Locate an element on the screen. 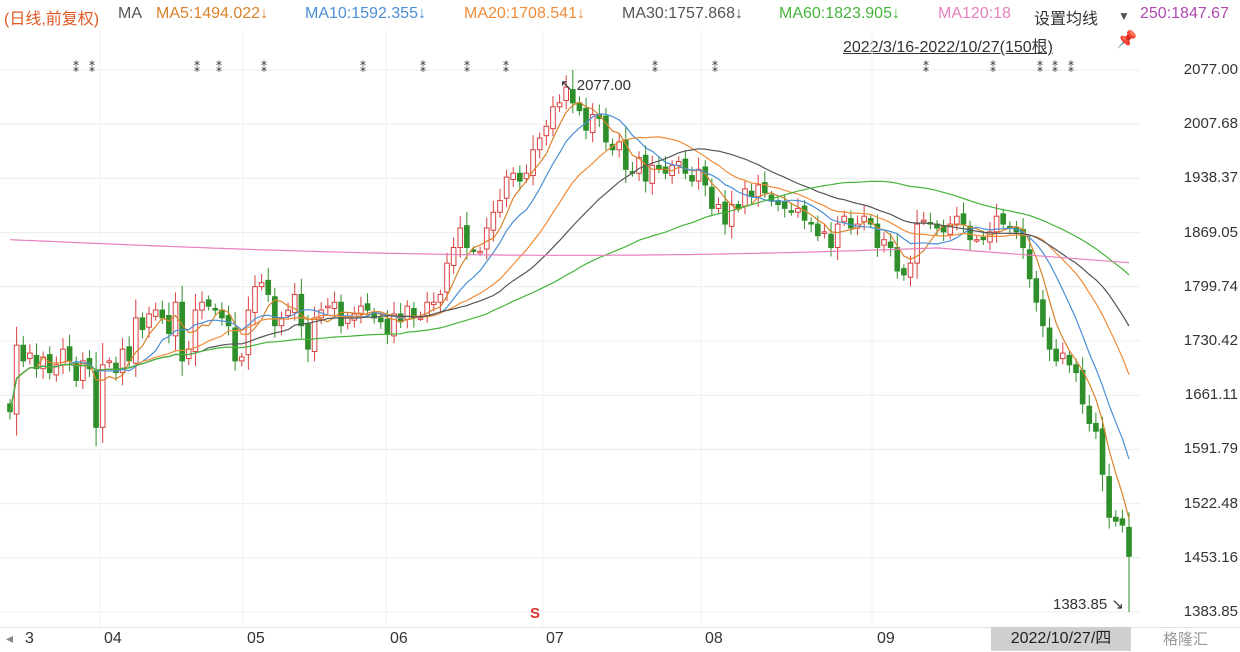 This screenshot has width=1240, height=652. month-label-3: 3 is located at coordinates (29, 638).